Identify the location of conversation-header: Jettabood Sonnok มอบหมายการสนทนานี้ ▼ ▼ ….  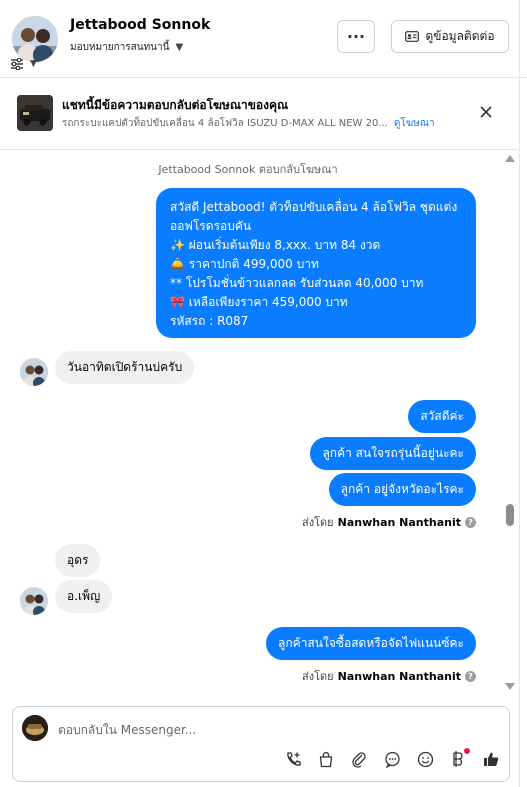
(263, 39).